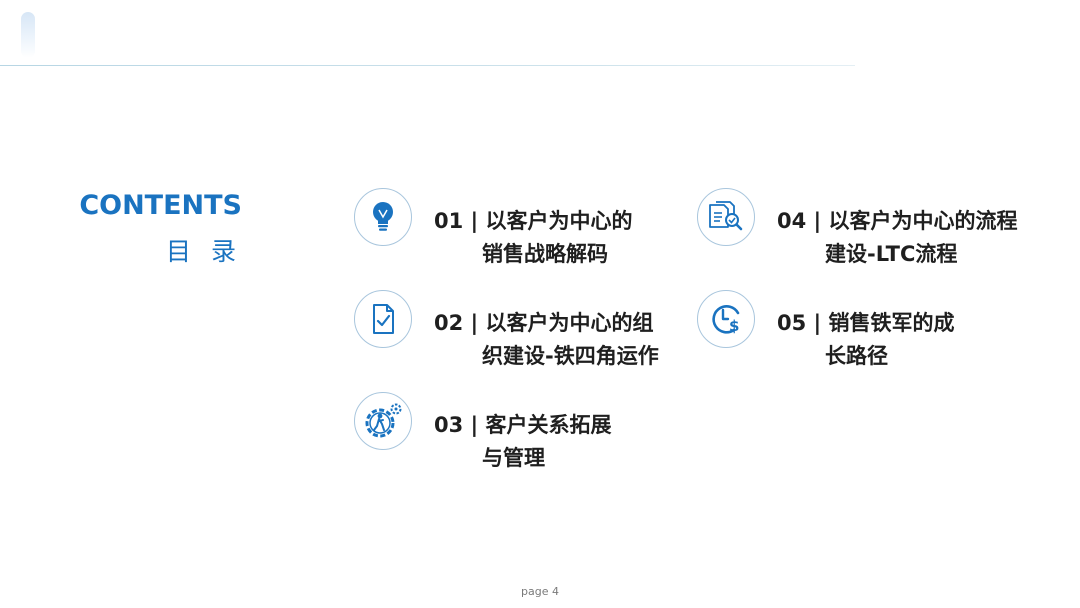  I want to click on toc-item-line2: 销售战略解码, so click(545, 254).